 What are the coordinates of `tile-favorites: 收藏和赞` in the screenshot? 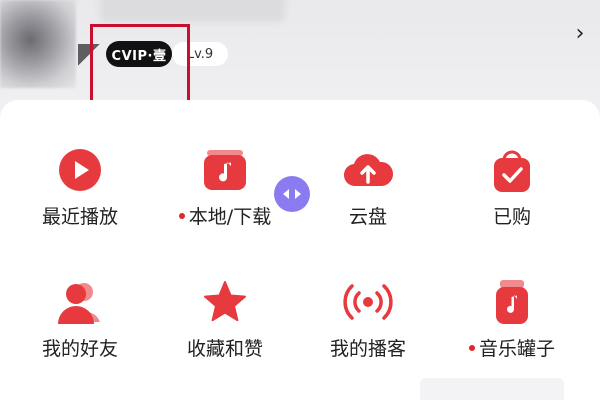 It's located at (225, 302).